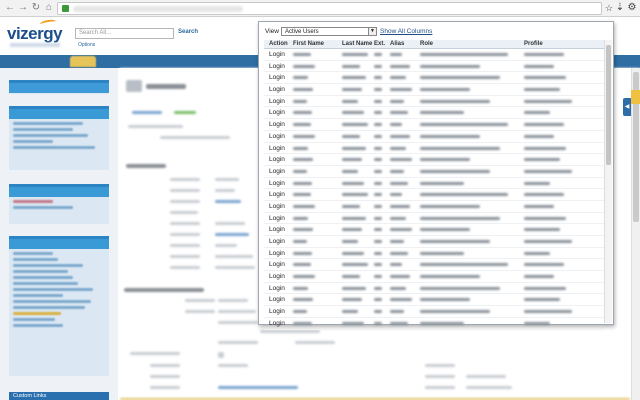  I want to click on popup-scrollbar-thumb, so click(608, 105).